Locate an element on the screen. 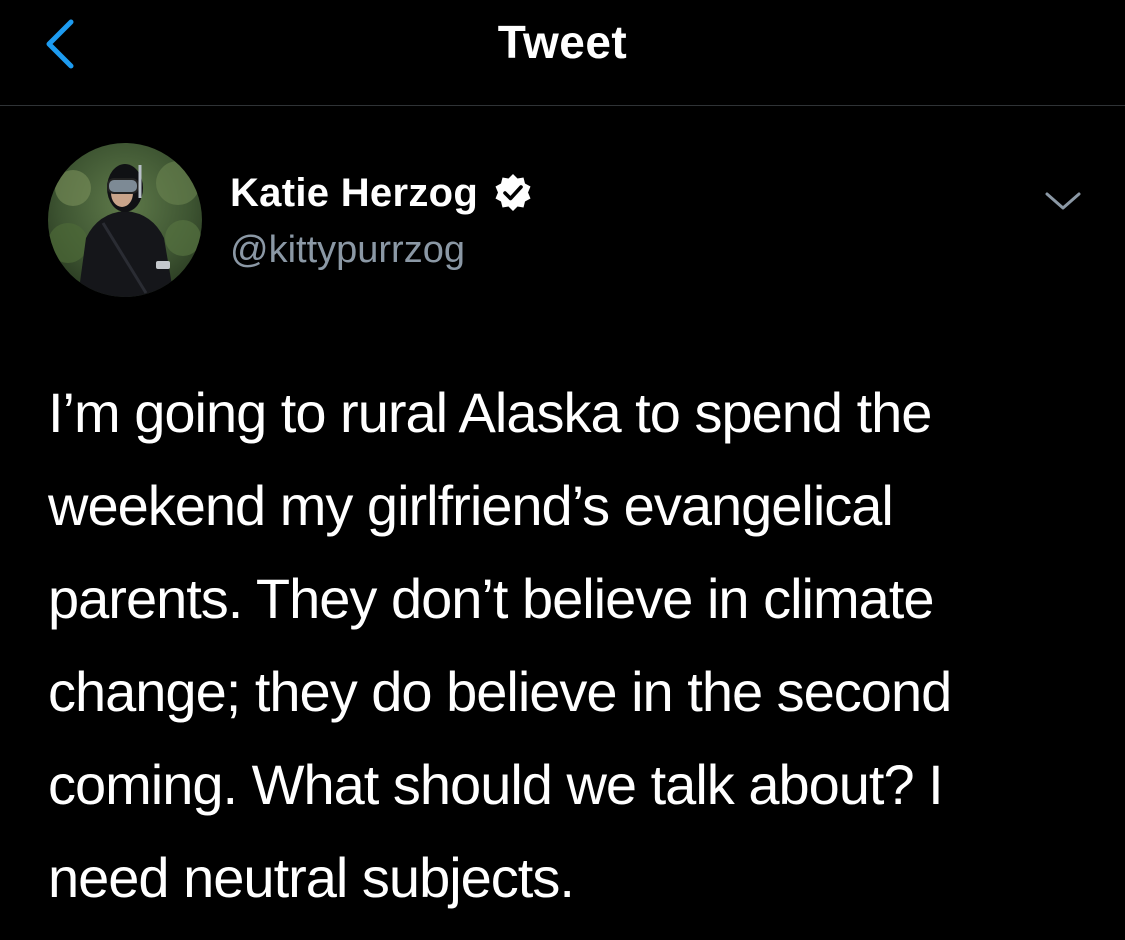 The image size is (1125, 940). avatar is located at coordinates (125, 220).